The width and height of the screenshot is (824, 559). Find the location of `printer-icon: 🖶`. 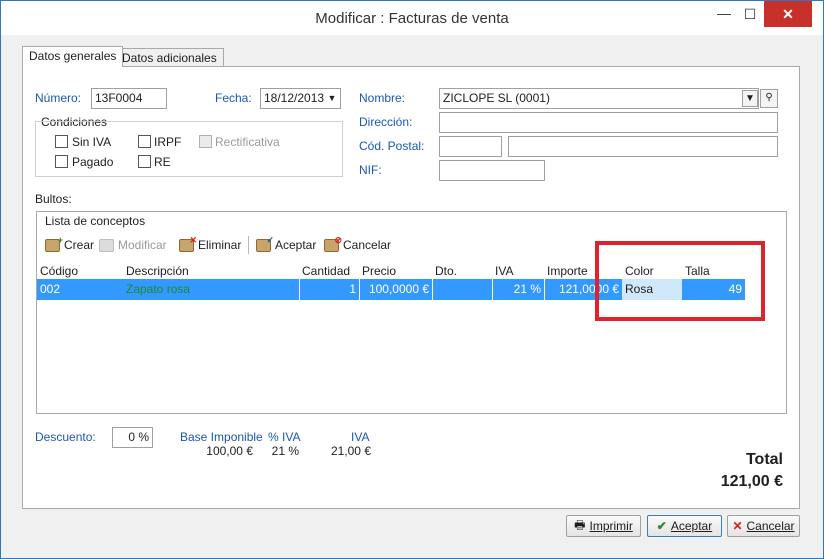

printer-icon: 🖶 is located at coordinates (580, 524).